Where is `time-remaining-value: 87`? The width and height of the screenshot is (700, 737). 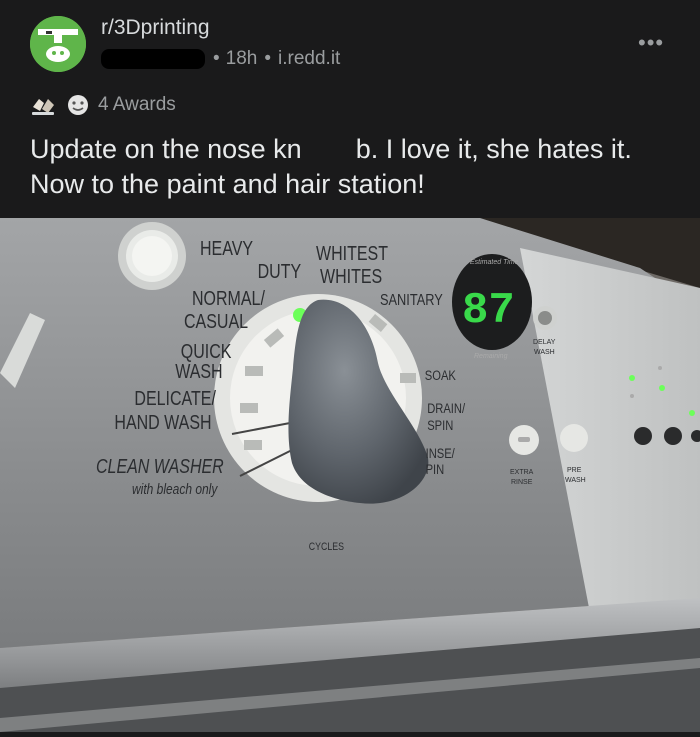
time-remaining-value: 87 is located at coordinates (488, 311).